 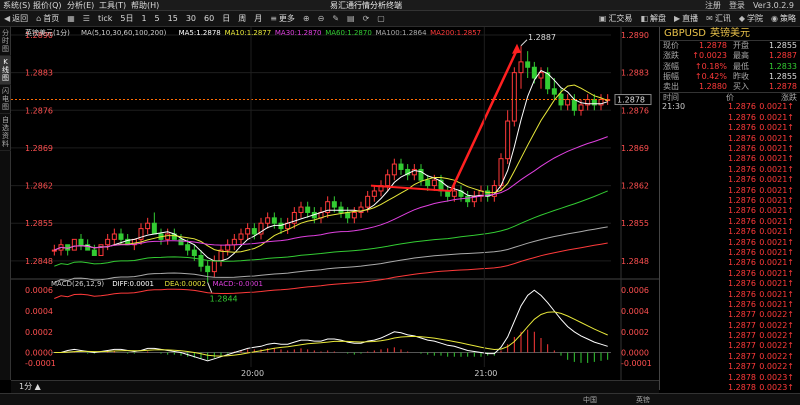 What do you see at coordinates (105, 19) in the screenshot?
I see `period-tick-button: tick` at bounding box center [105, 19].